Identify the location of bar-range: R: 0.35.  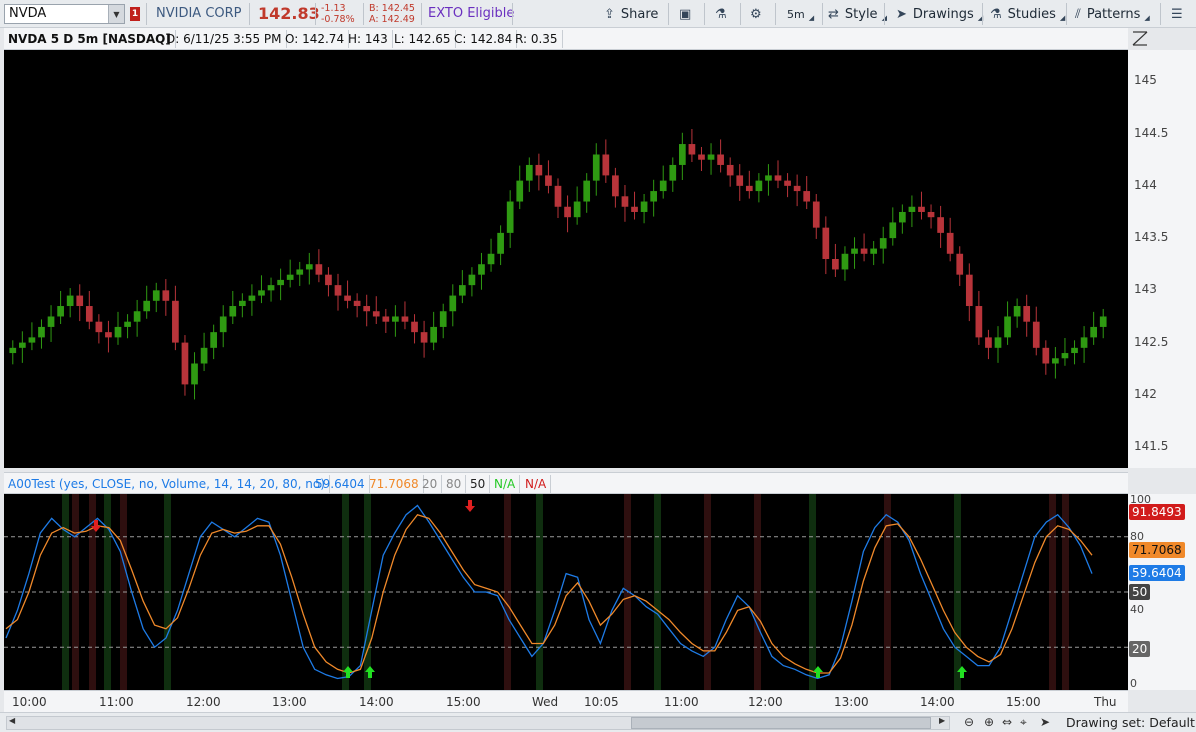
(537, 39).